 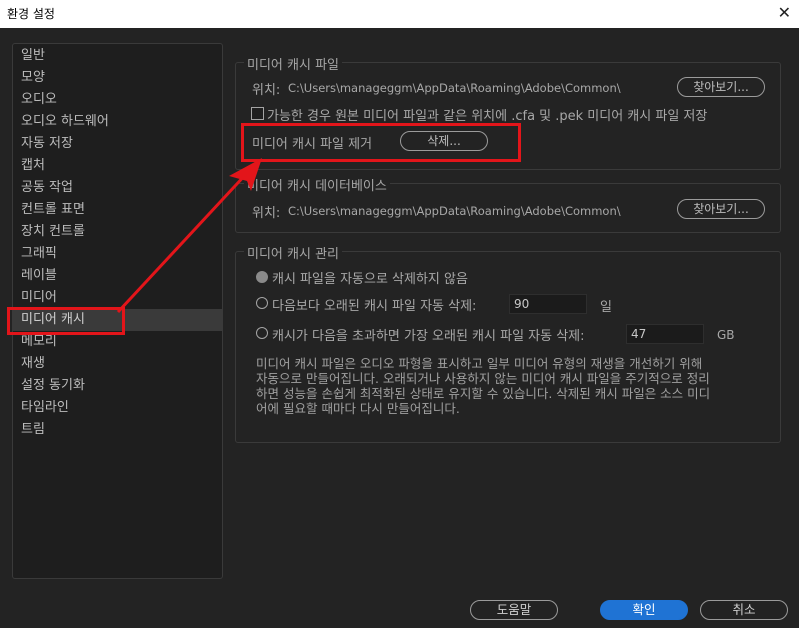 I want to click on never-delete-radio, so click(x=262, y=277).